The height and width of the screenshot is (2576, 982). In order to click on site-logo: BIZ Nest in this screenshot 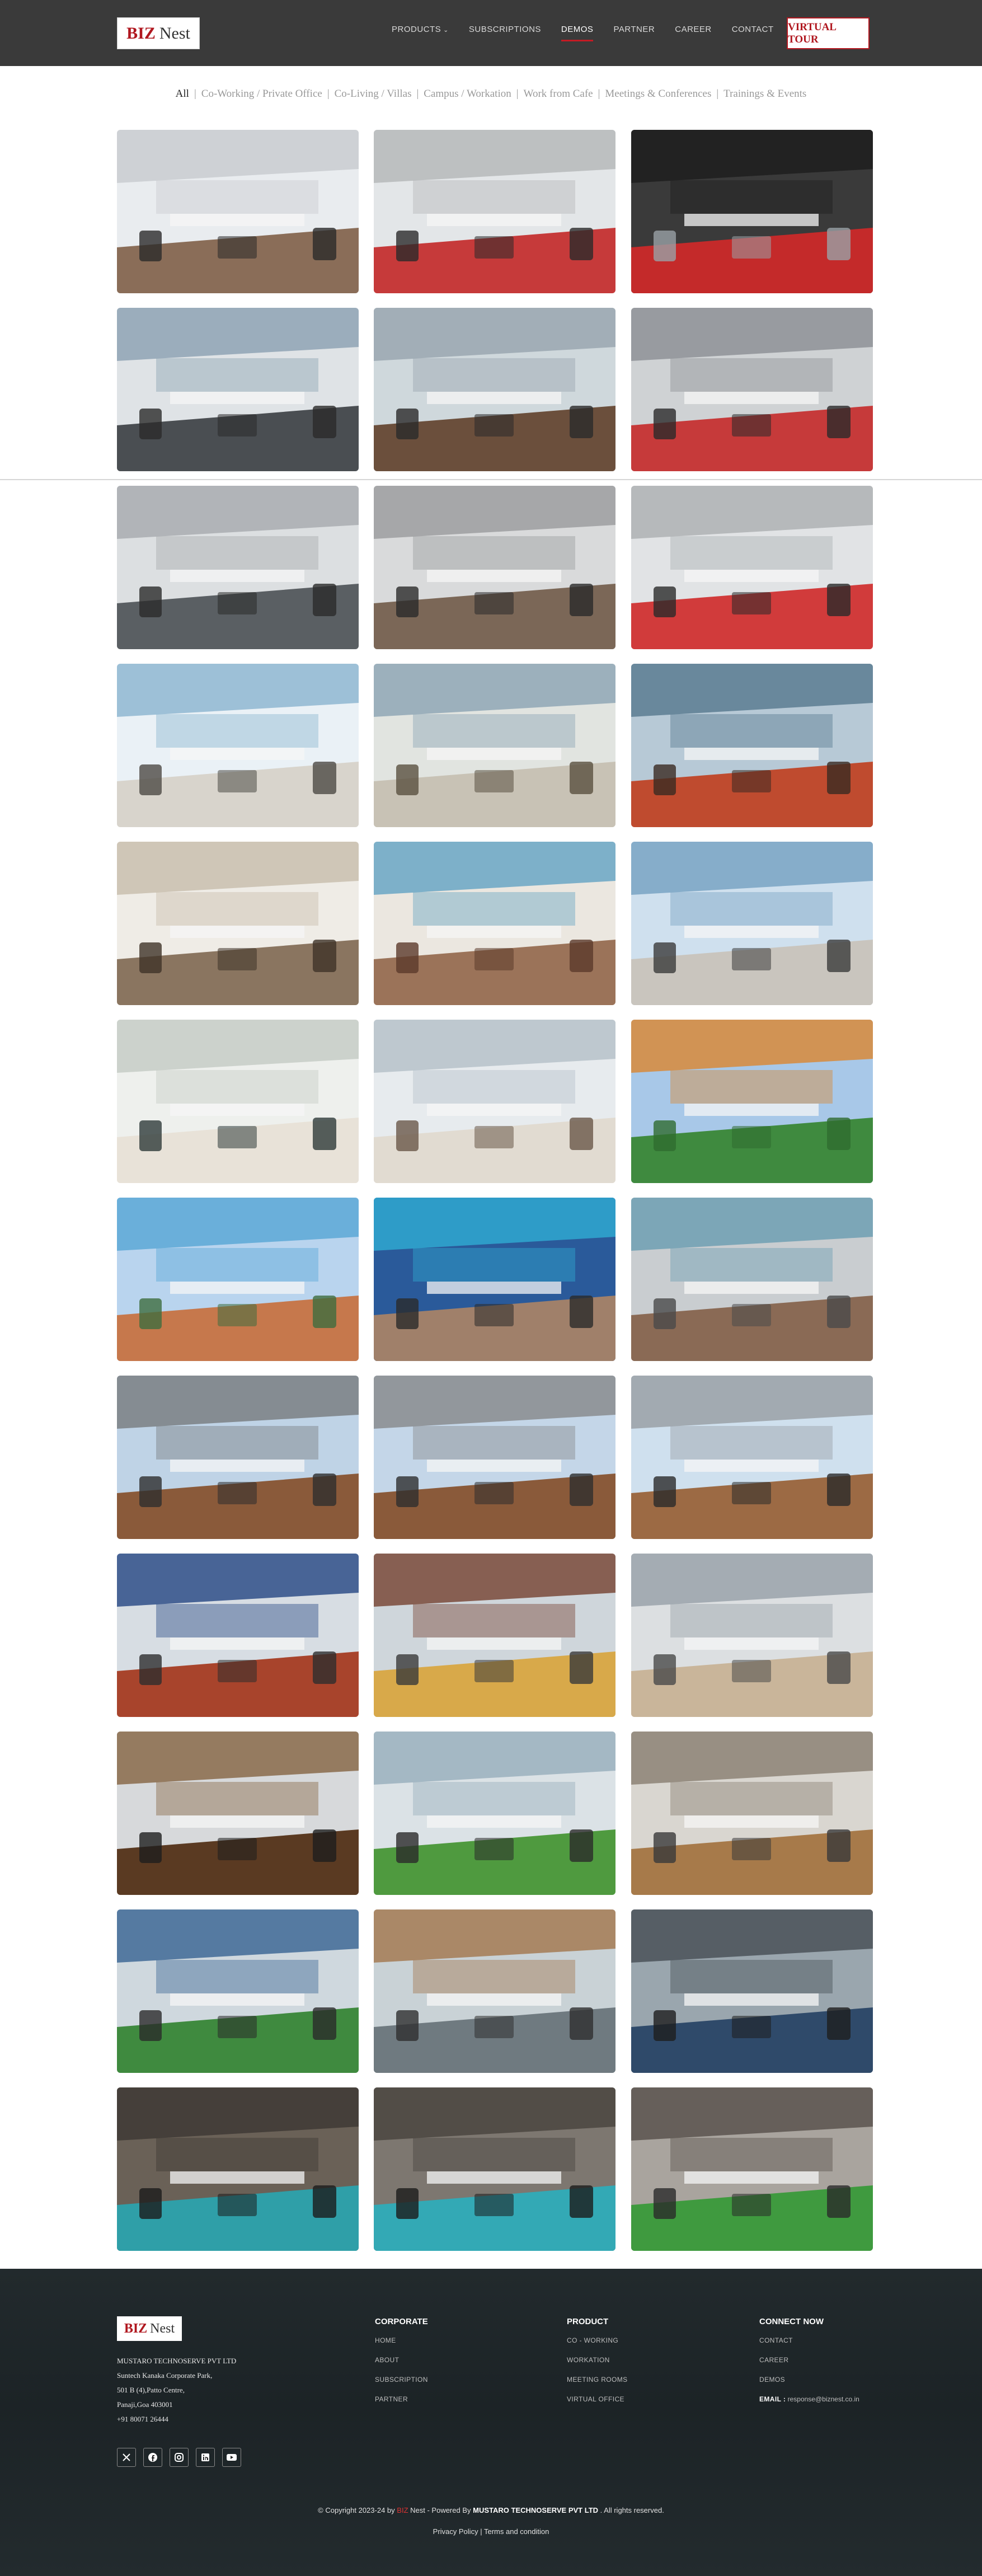, I will do `click(159, 33)`.